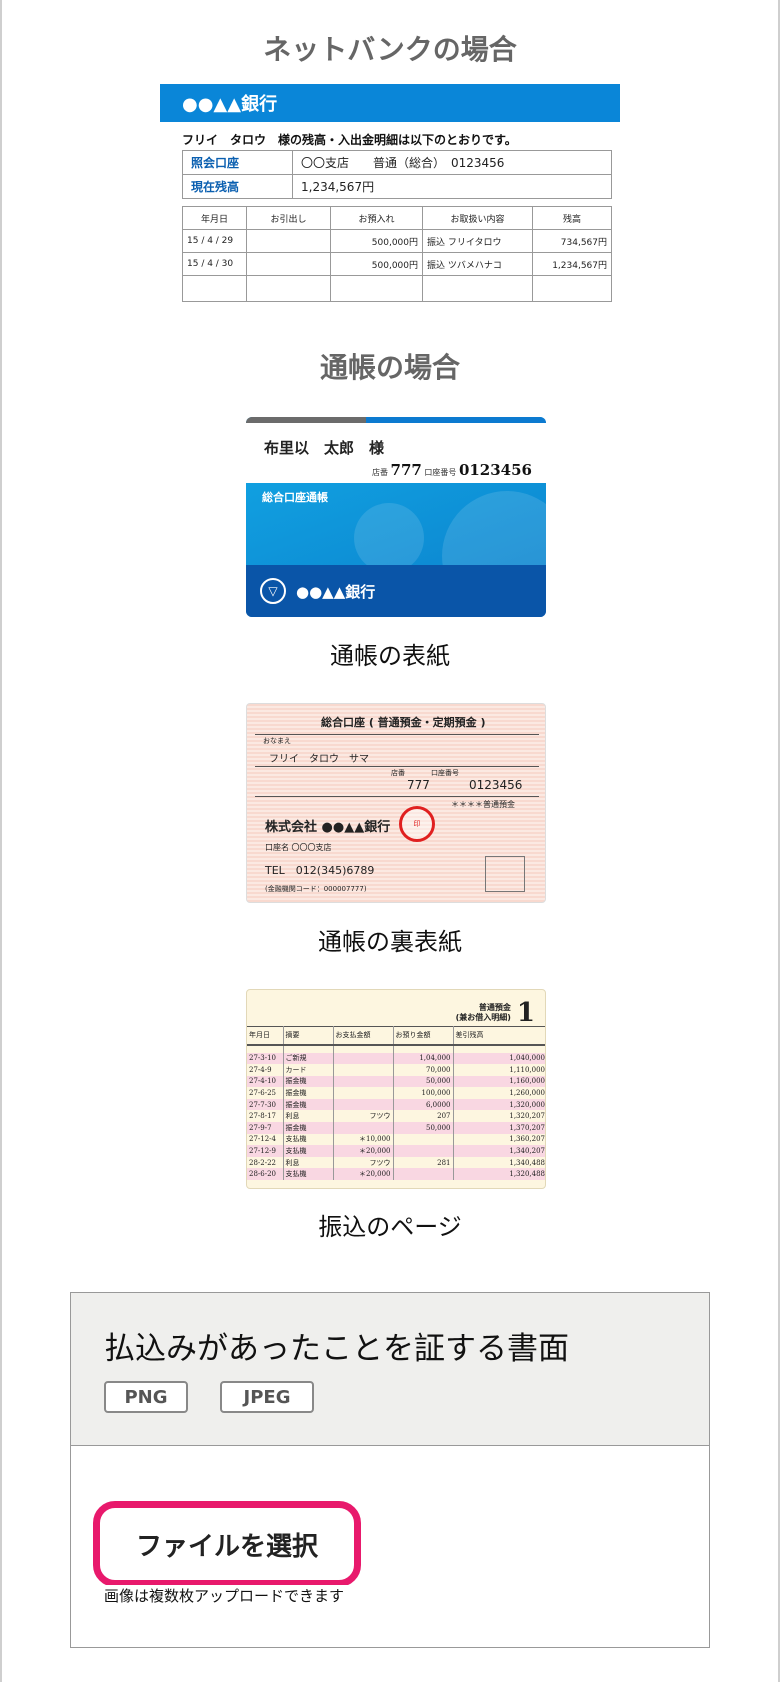 Image resolution: width=780 pixels, height=1682 pixels. Describe the element at coordinates (363, 1151) in the screenshot. I see `cell-payment: ＊20,000` at that location.